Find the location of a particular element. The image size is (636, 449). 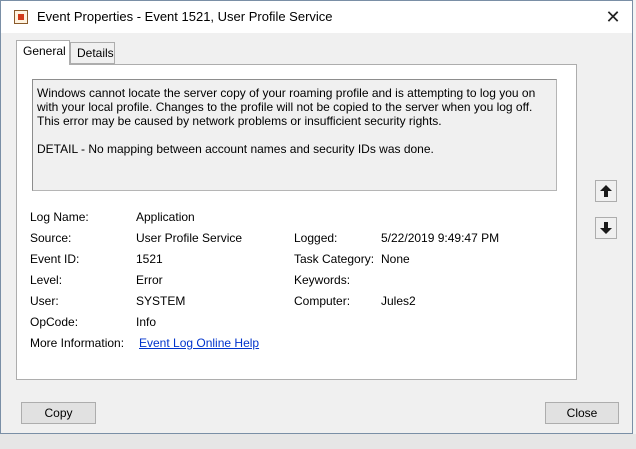

log-name-value: Application is located at coordinates (165, 217).